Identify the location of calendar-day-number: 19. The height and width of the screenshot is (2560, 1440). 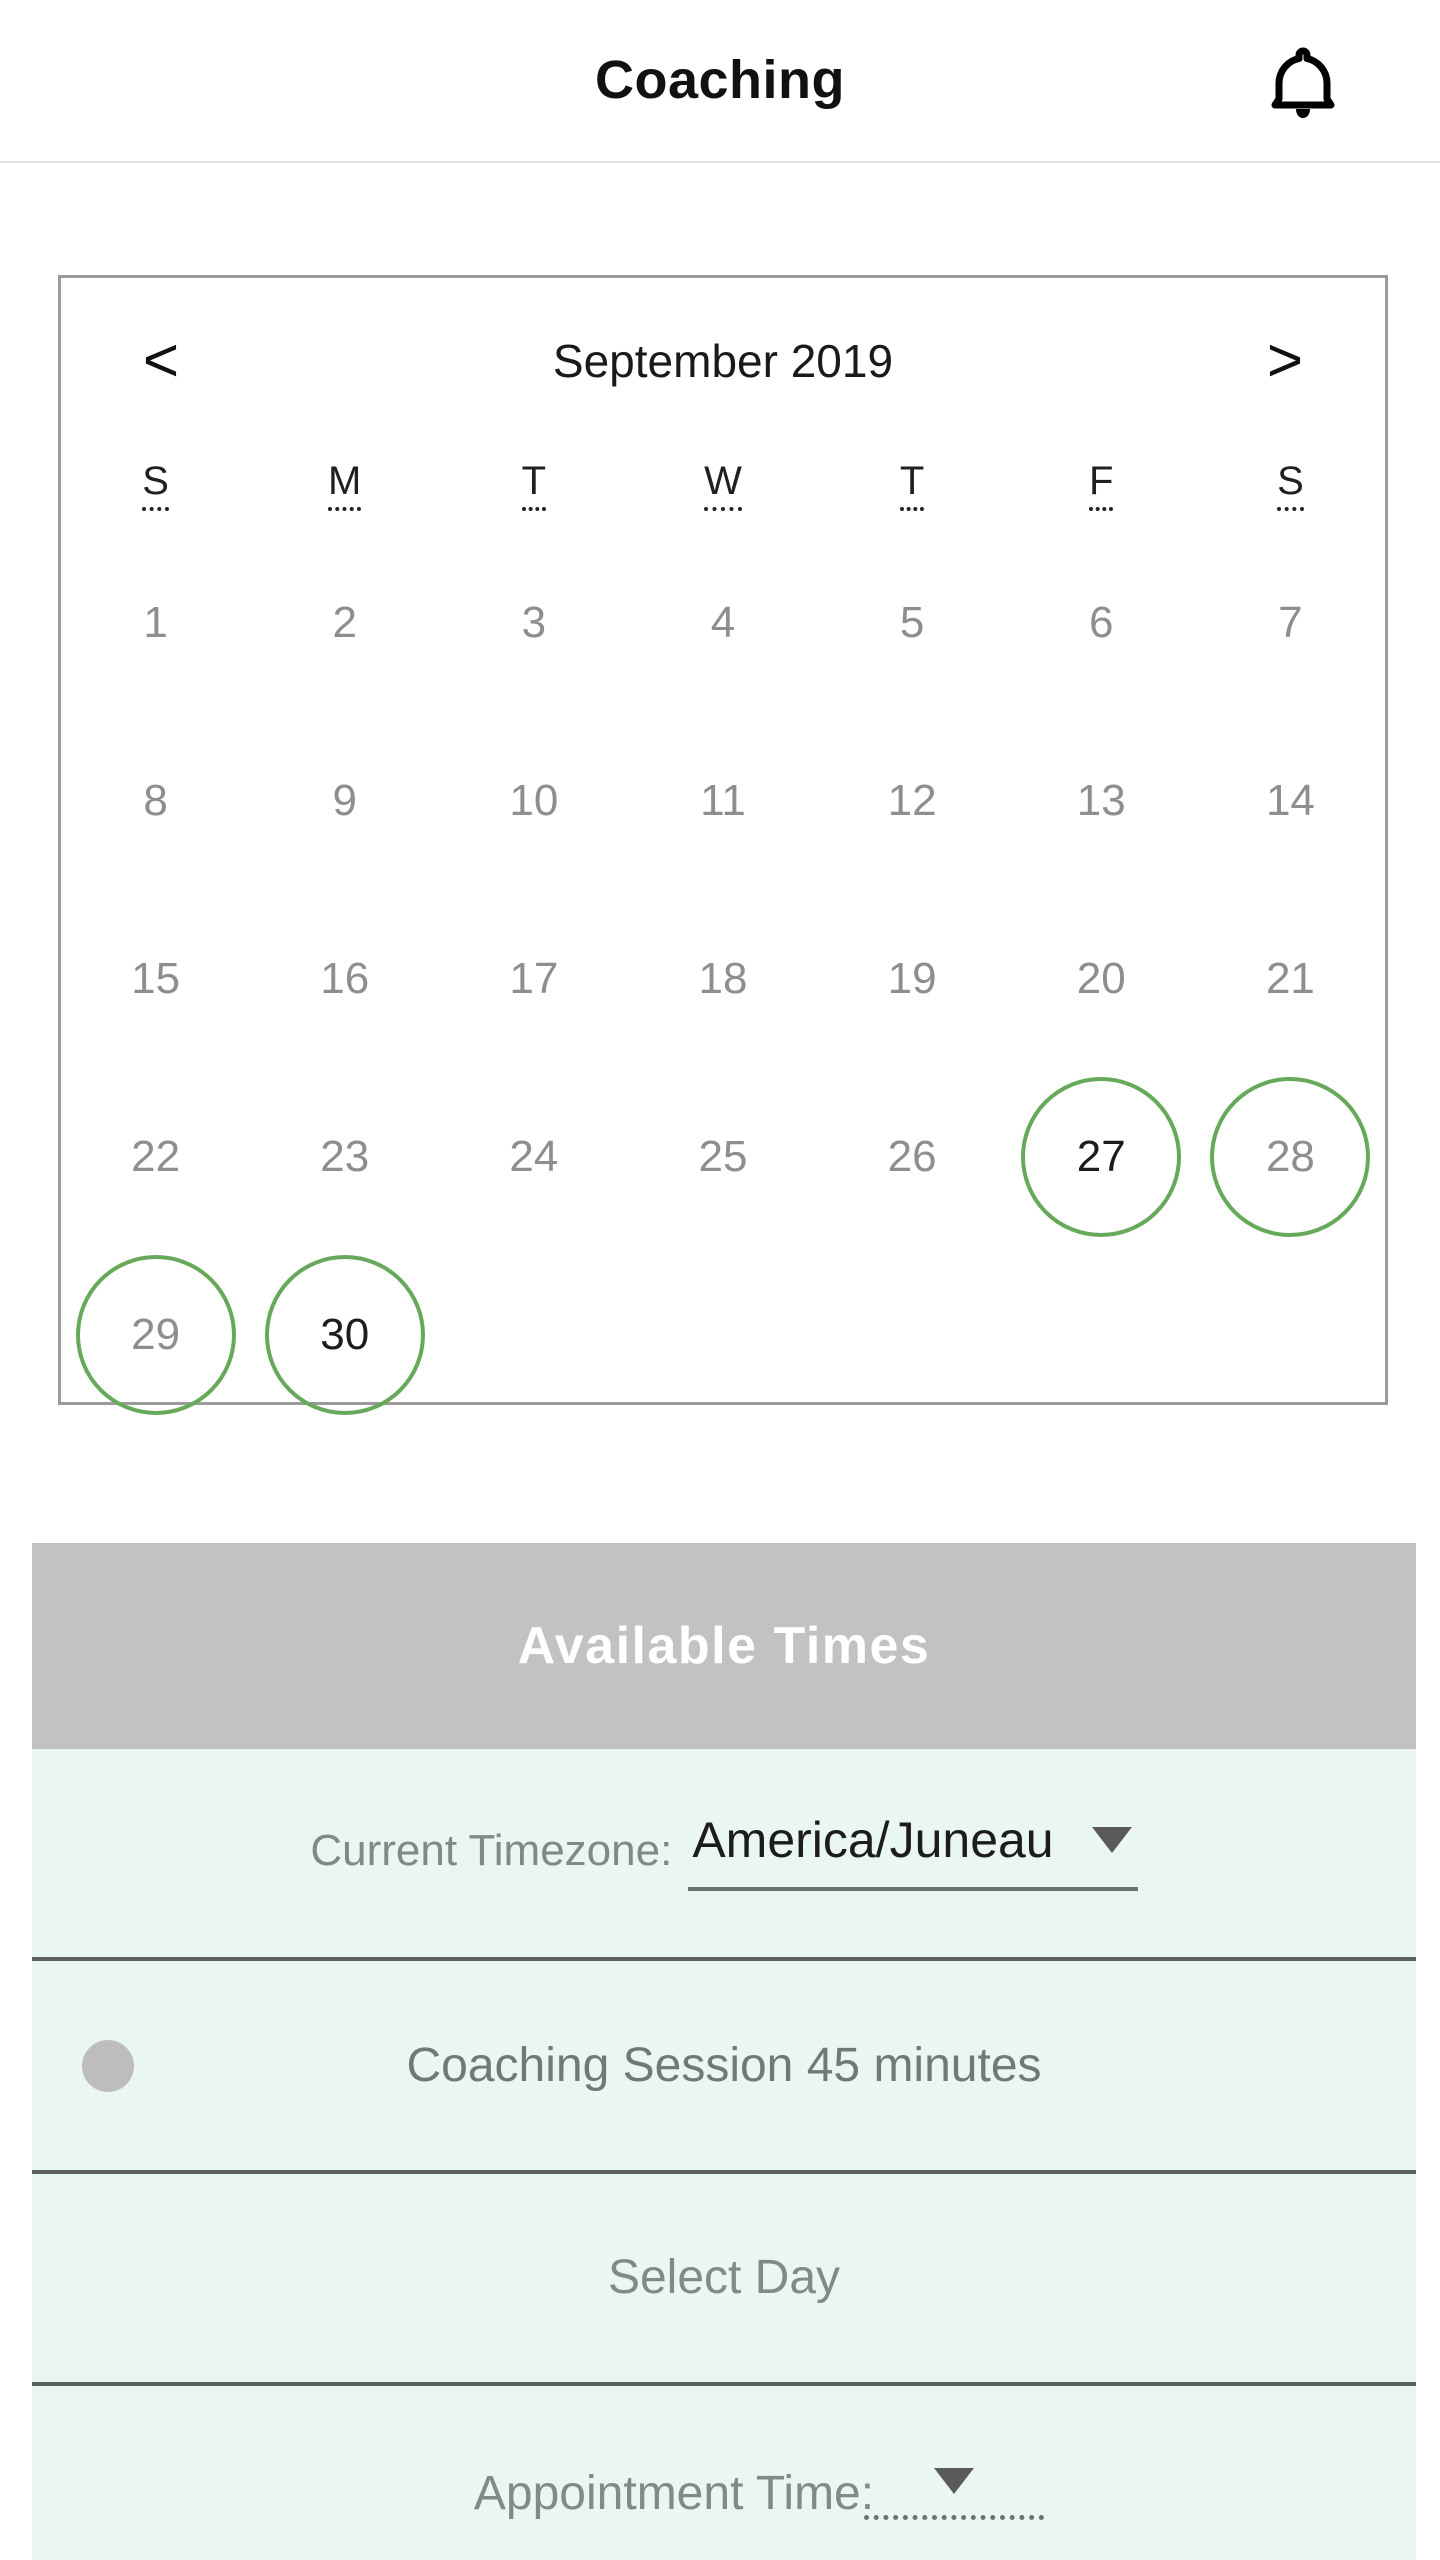
(912, 978).